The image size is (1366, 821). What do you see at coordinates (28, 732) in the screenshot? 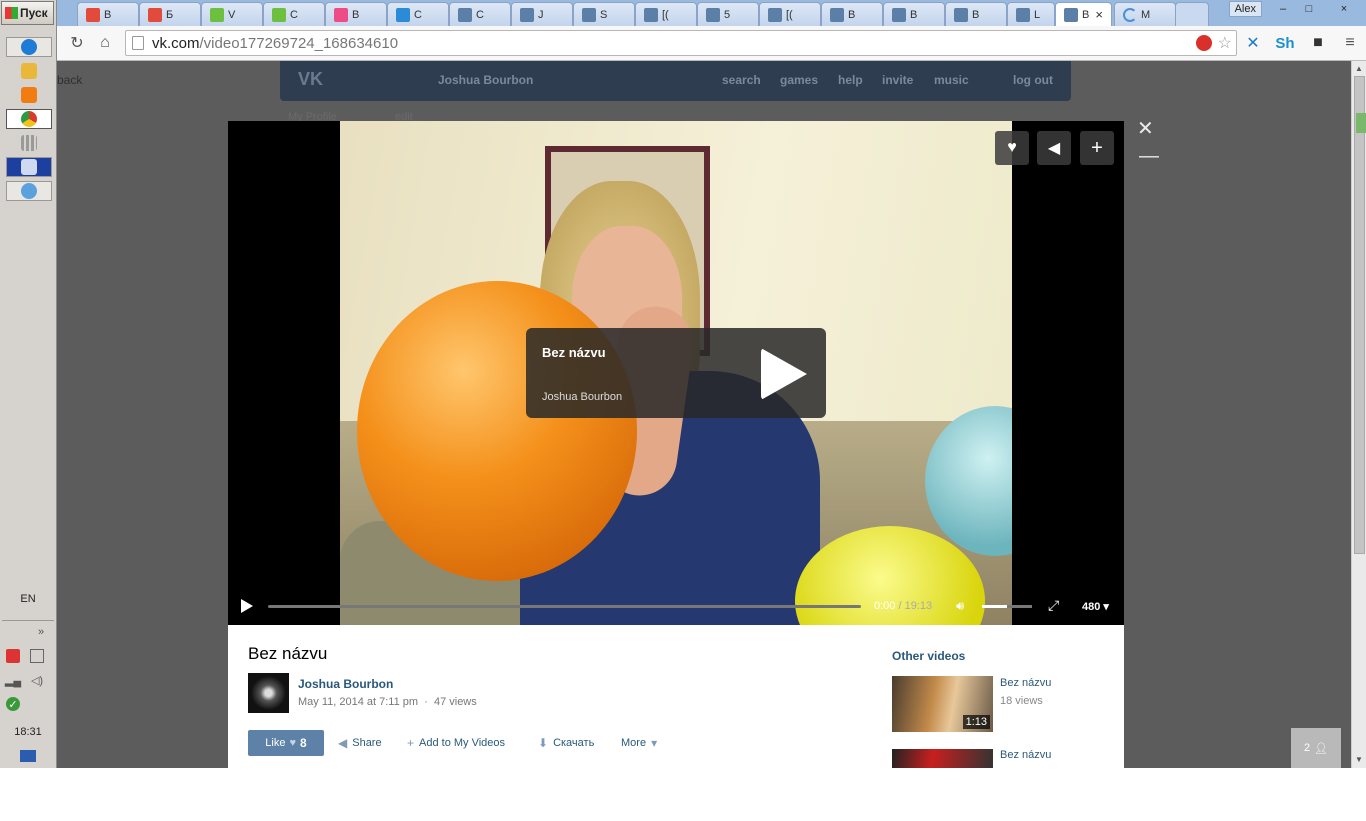
I see `clock: 18:31` at bounding box center [28, 732].